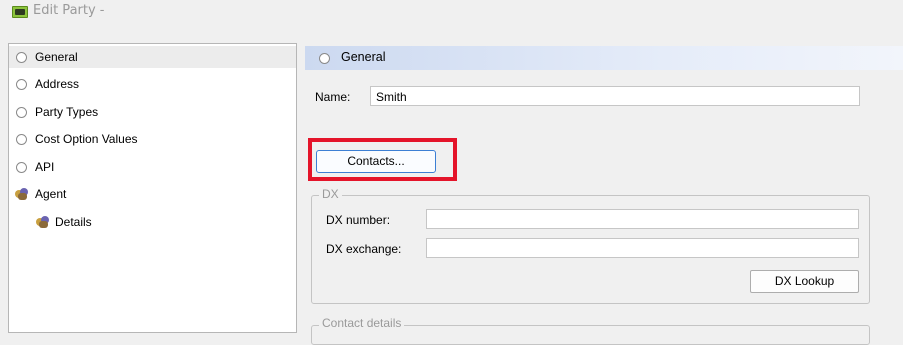 The height and width of the screenshot is (345, 903). Describe the element at coordinates (333, 97) in the screenshot. I see `name-label: Name:` at that location.